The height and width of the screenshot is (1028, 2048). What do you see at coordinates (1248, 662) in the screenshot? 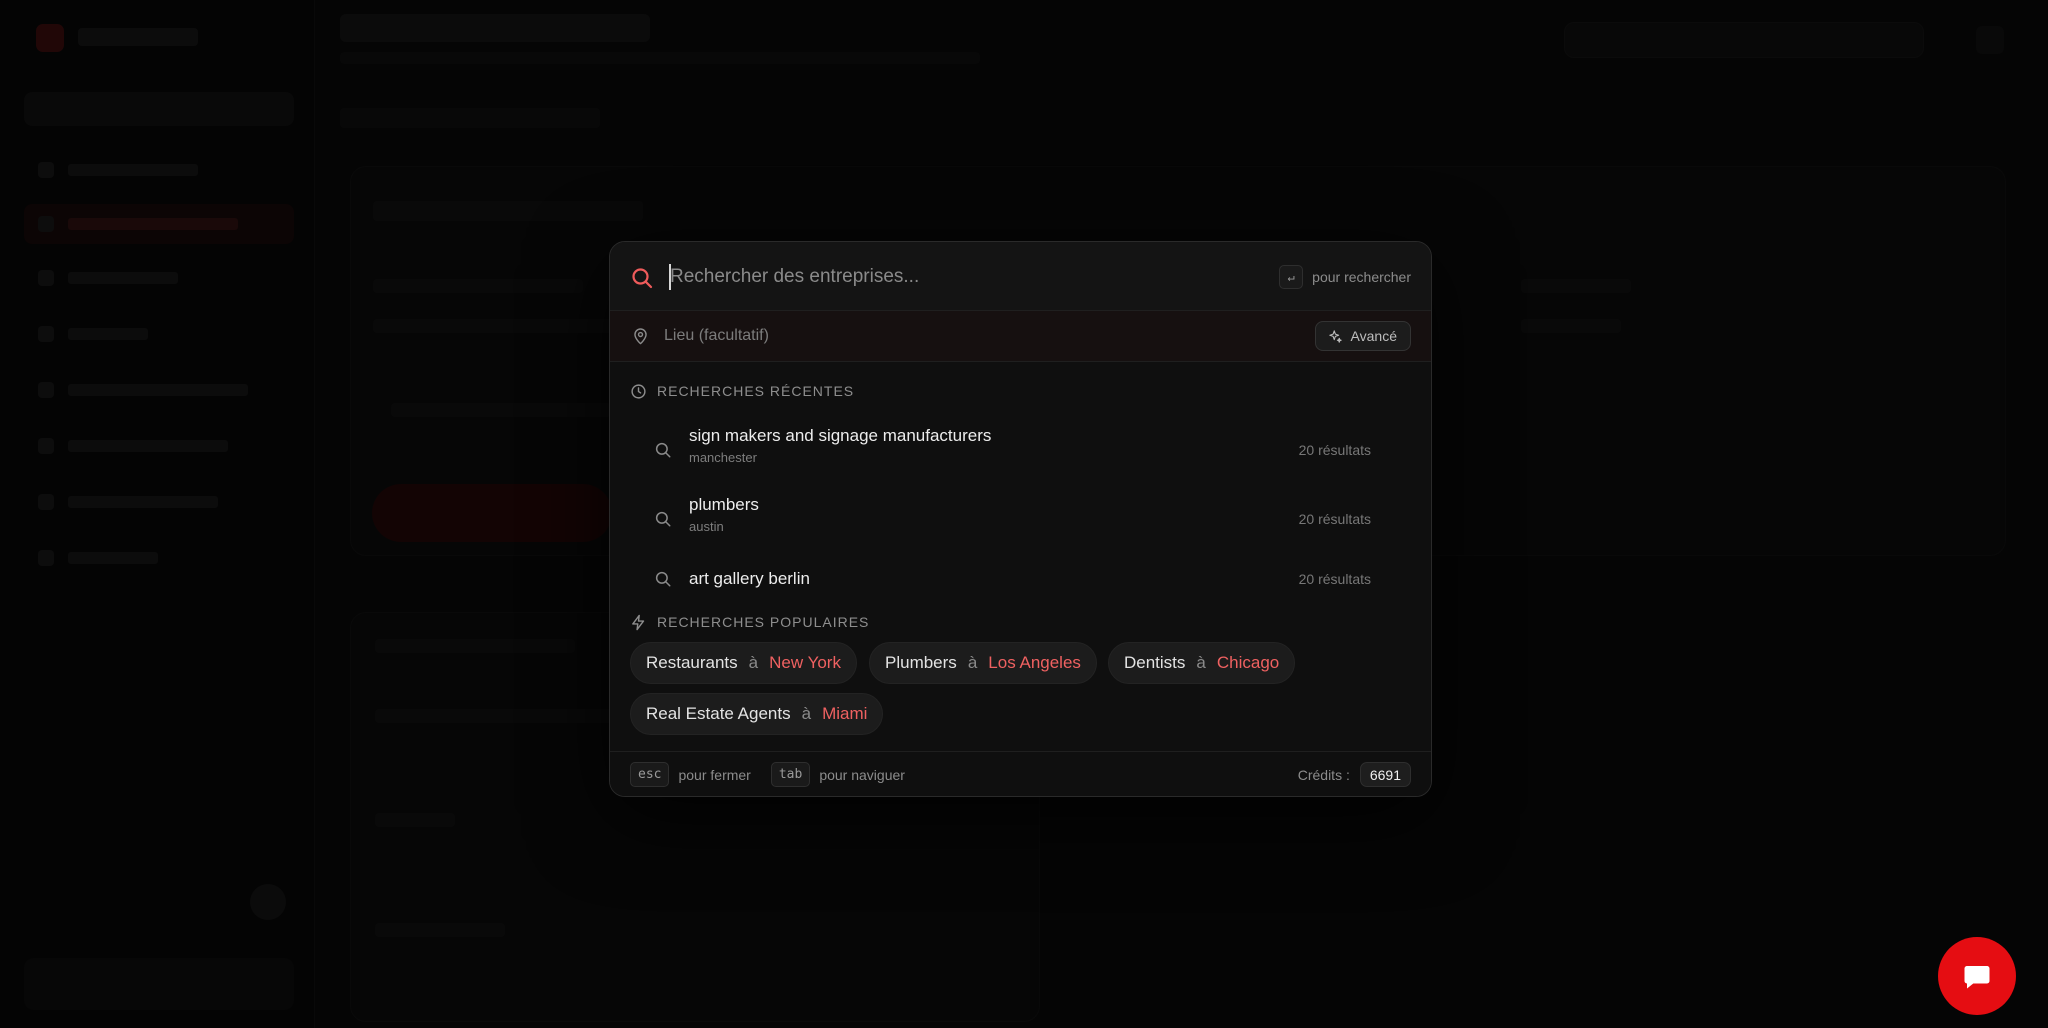
I see `chip-location: Chicago` at bounding box center [1248, 662].